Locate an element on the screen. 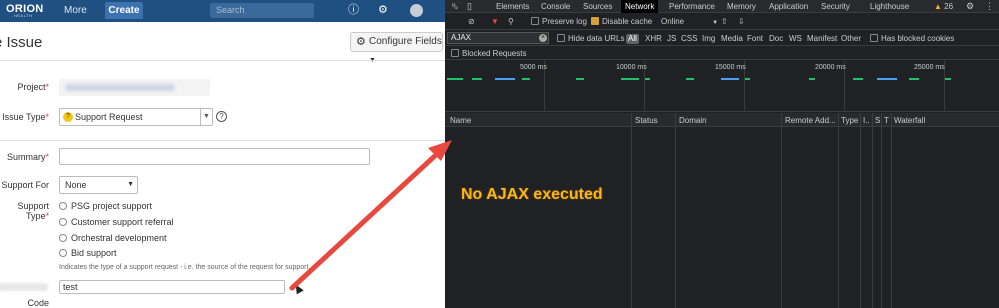 The width and height of the screenshot is (999, 308). help-icon: ? is located at coordinates (221, 116).